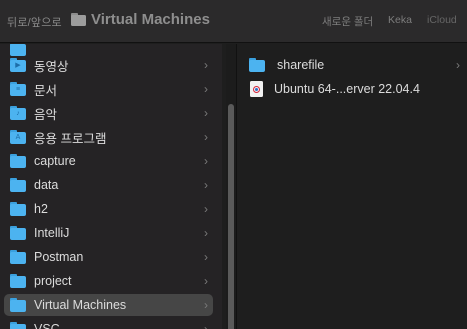 Image resolution: width=467 pixels, height=329 pixels. I want to click on sidebar-item-label: Virtual Machines, so click(80, 305).